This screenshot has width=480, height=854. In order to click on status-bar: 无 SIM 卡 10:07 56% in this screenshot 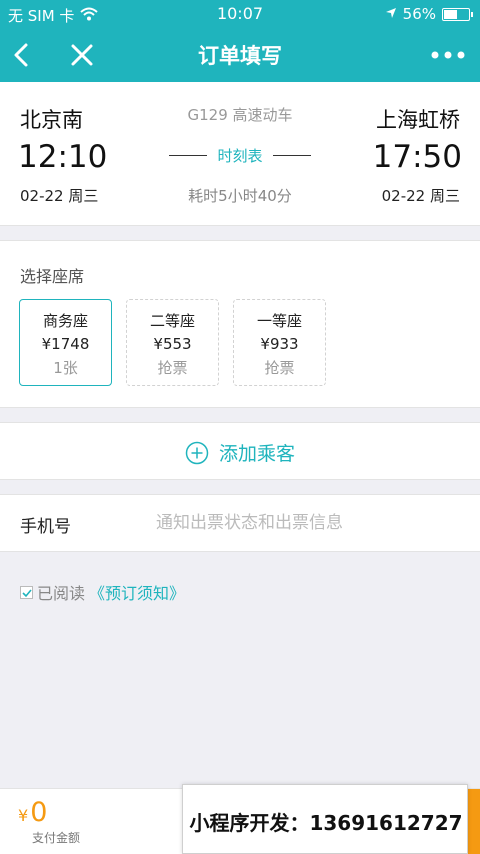, I will do `click(240, 14)`.